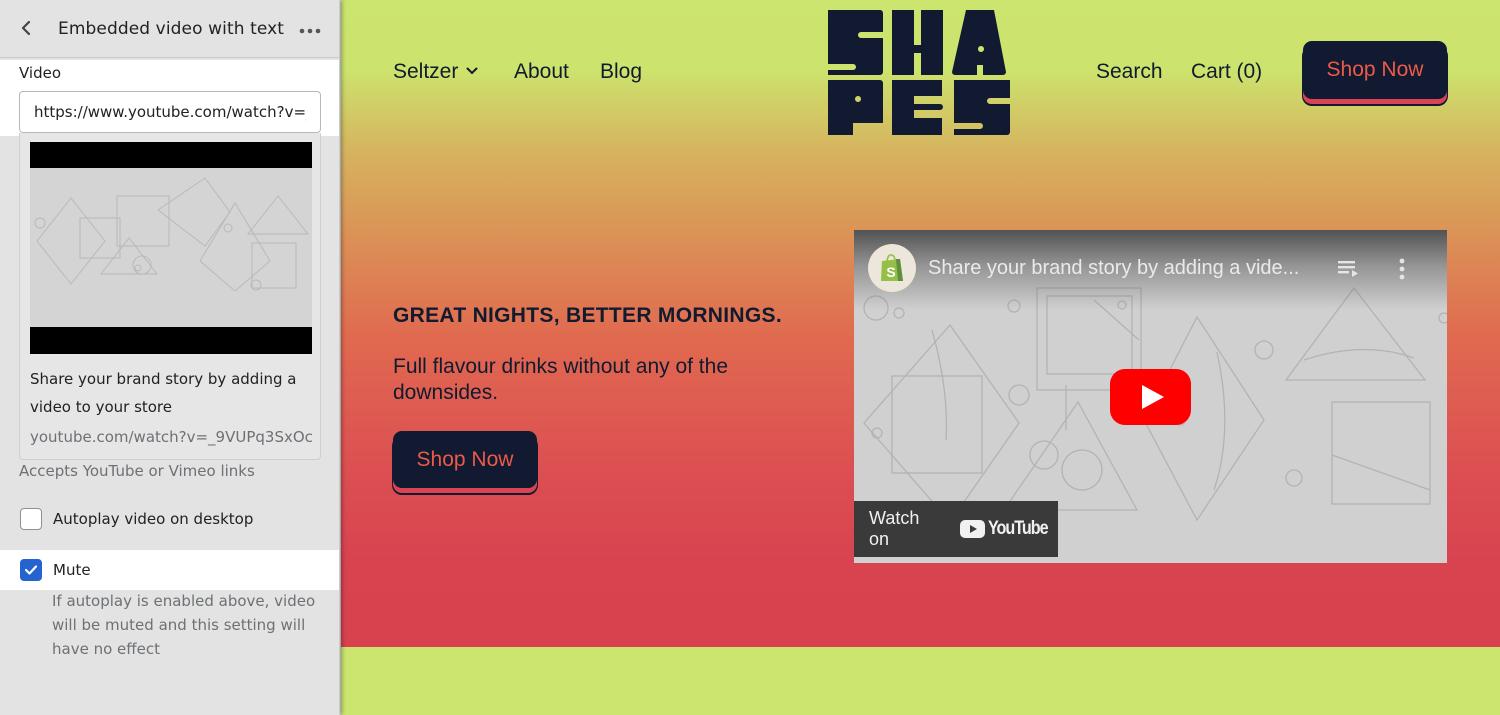 This screenshot has height=715, width=1500. Describe the element at coordinates (153, 519) in the screenshot. I see `autoplay-label: Autoplay video on desktop` at that location.